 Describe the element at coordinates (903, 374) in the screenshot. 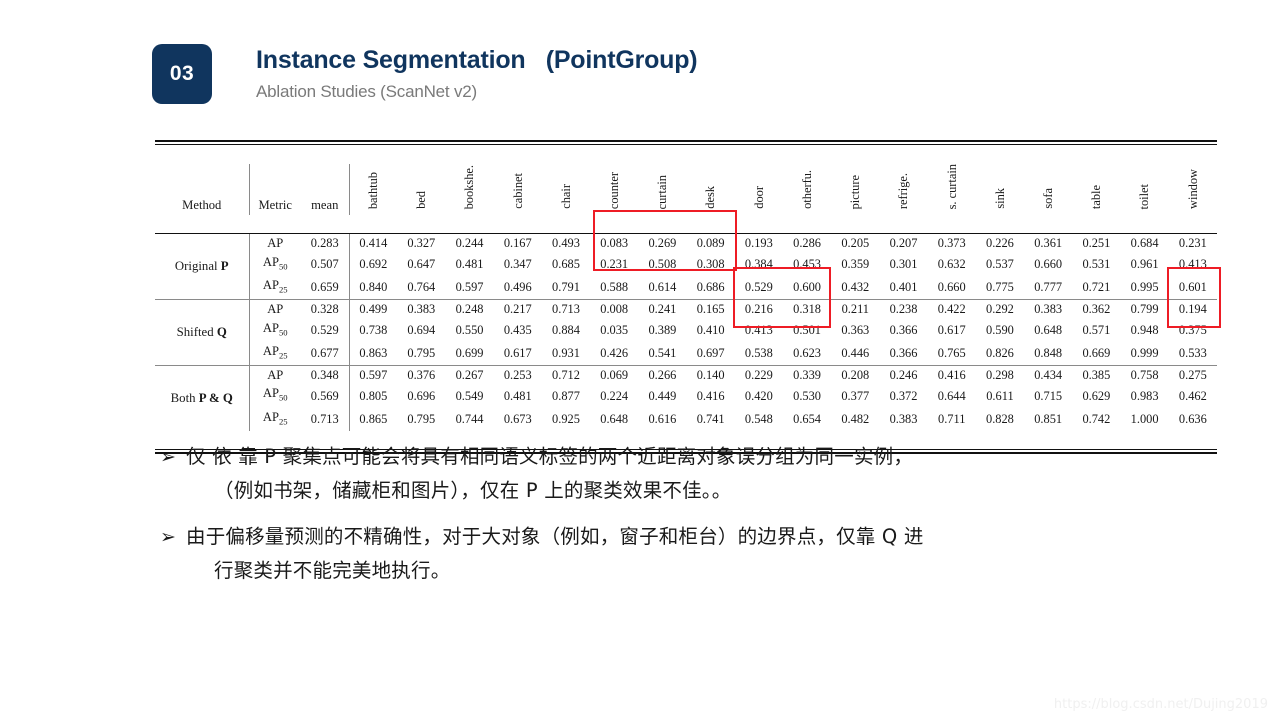

I see `cell-value: 0.246` at that location.